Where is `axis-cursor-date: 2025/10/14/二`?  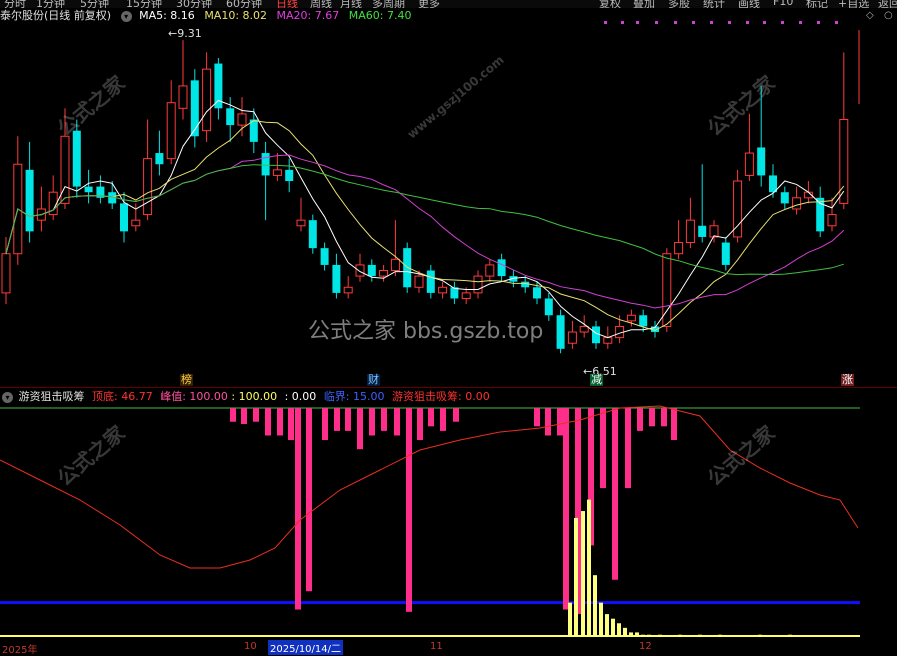
axis-cursor-date: 2025/10/14/二 is located at coordinates (306, 647).